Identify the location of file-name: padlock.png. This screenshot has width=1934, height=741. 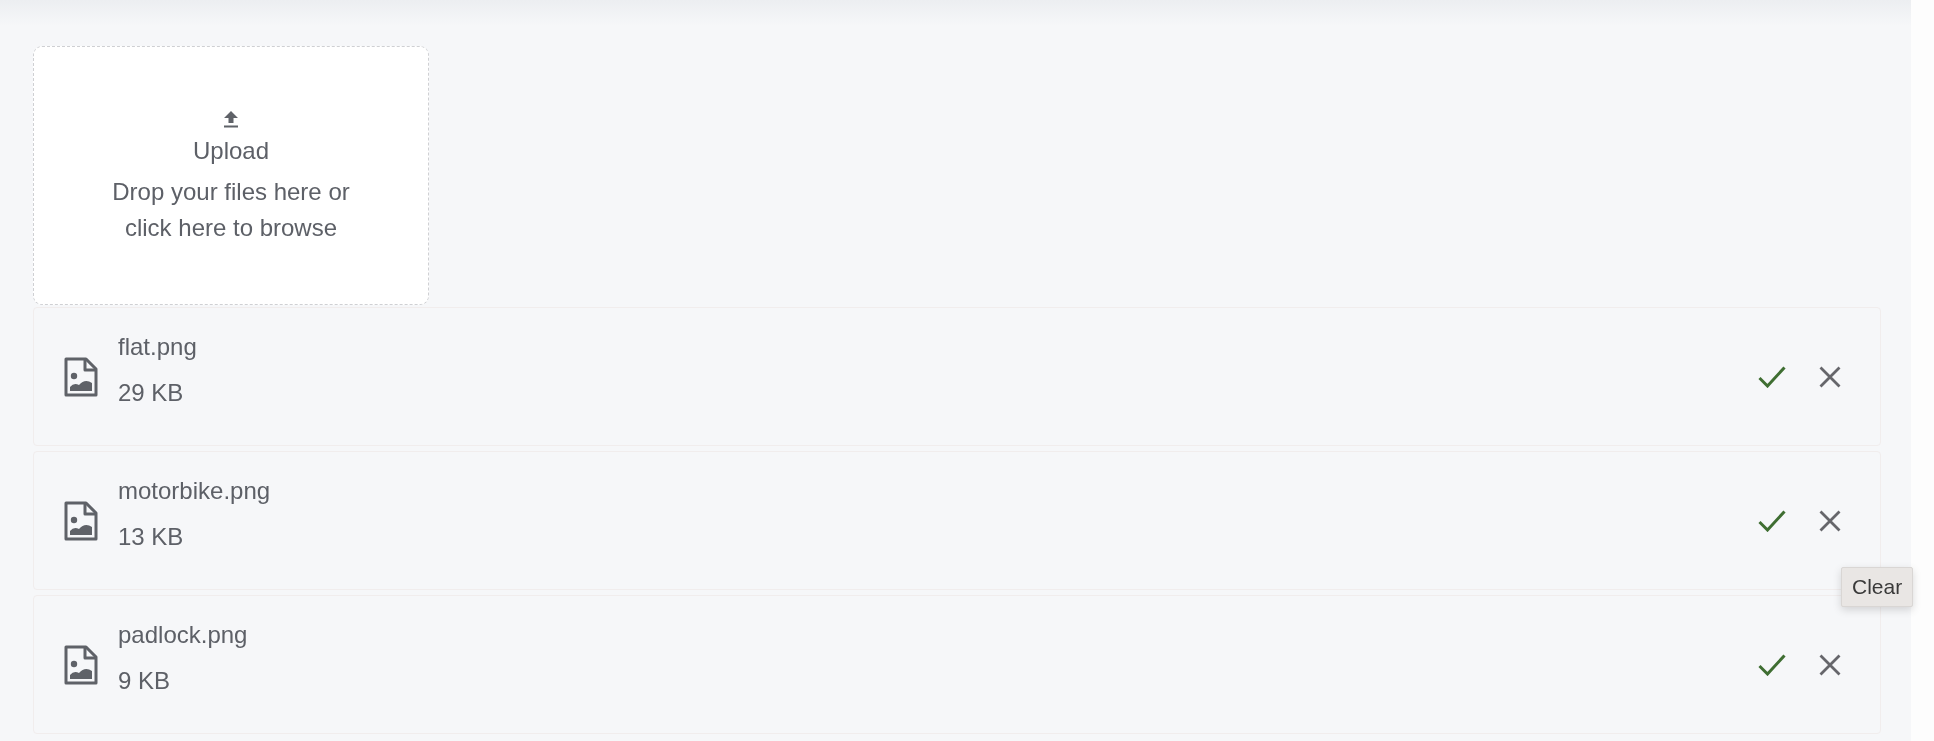
(183, 634).